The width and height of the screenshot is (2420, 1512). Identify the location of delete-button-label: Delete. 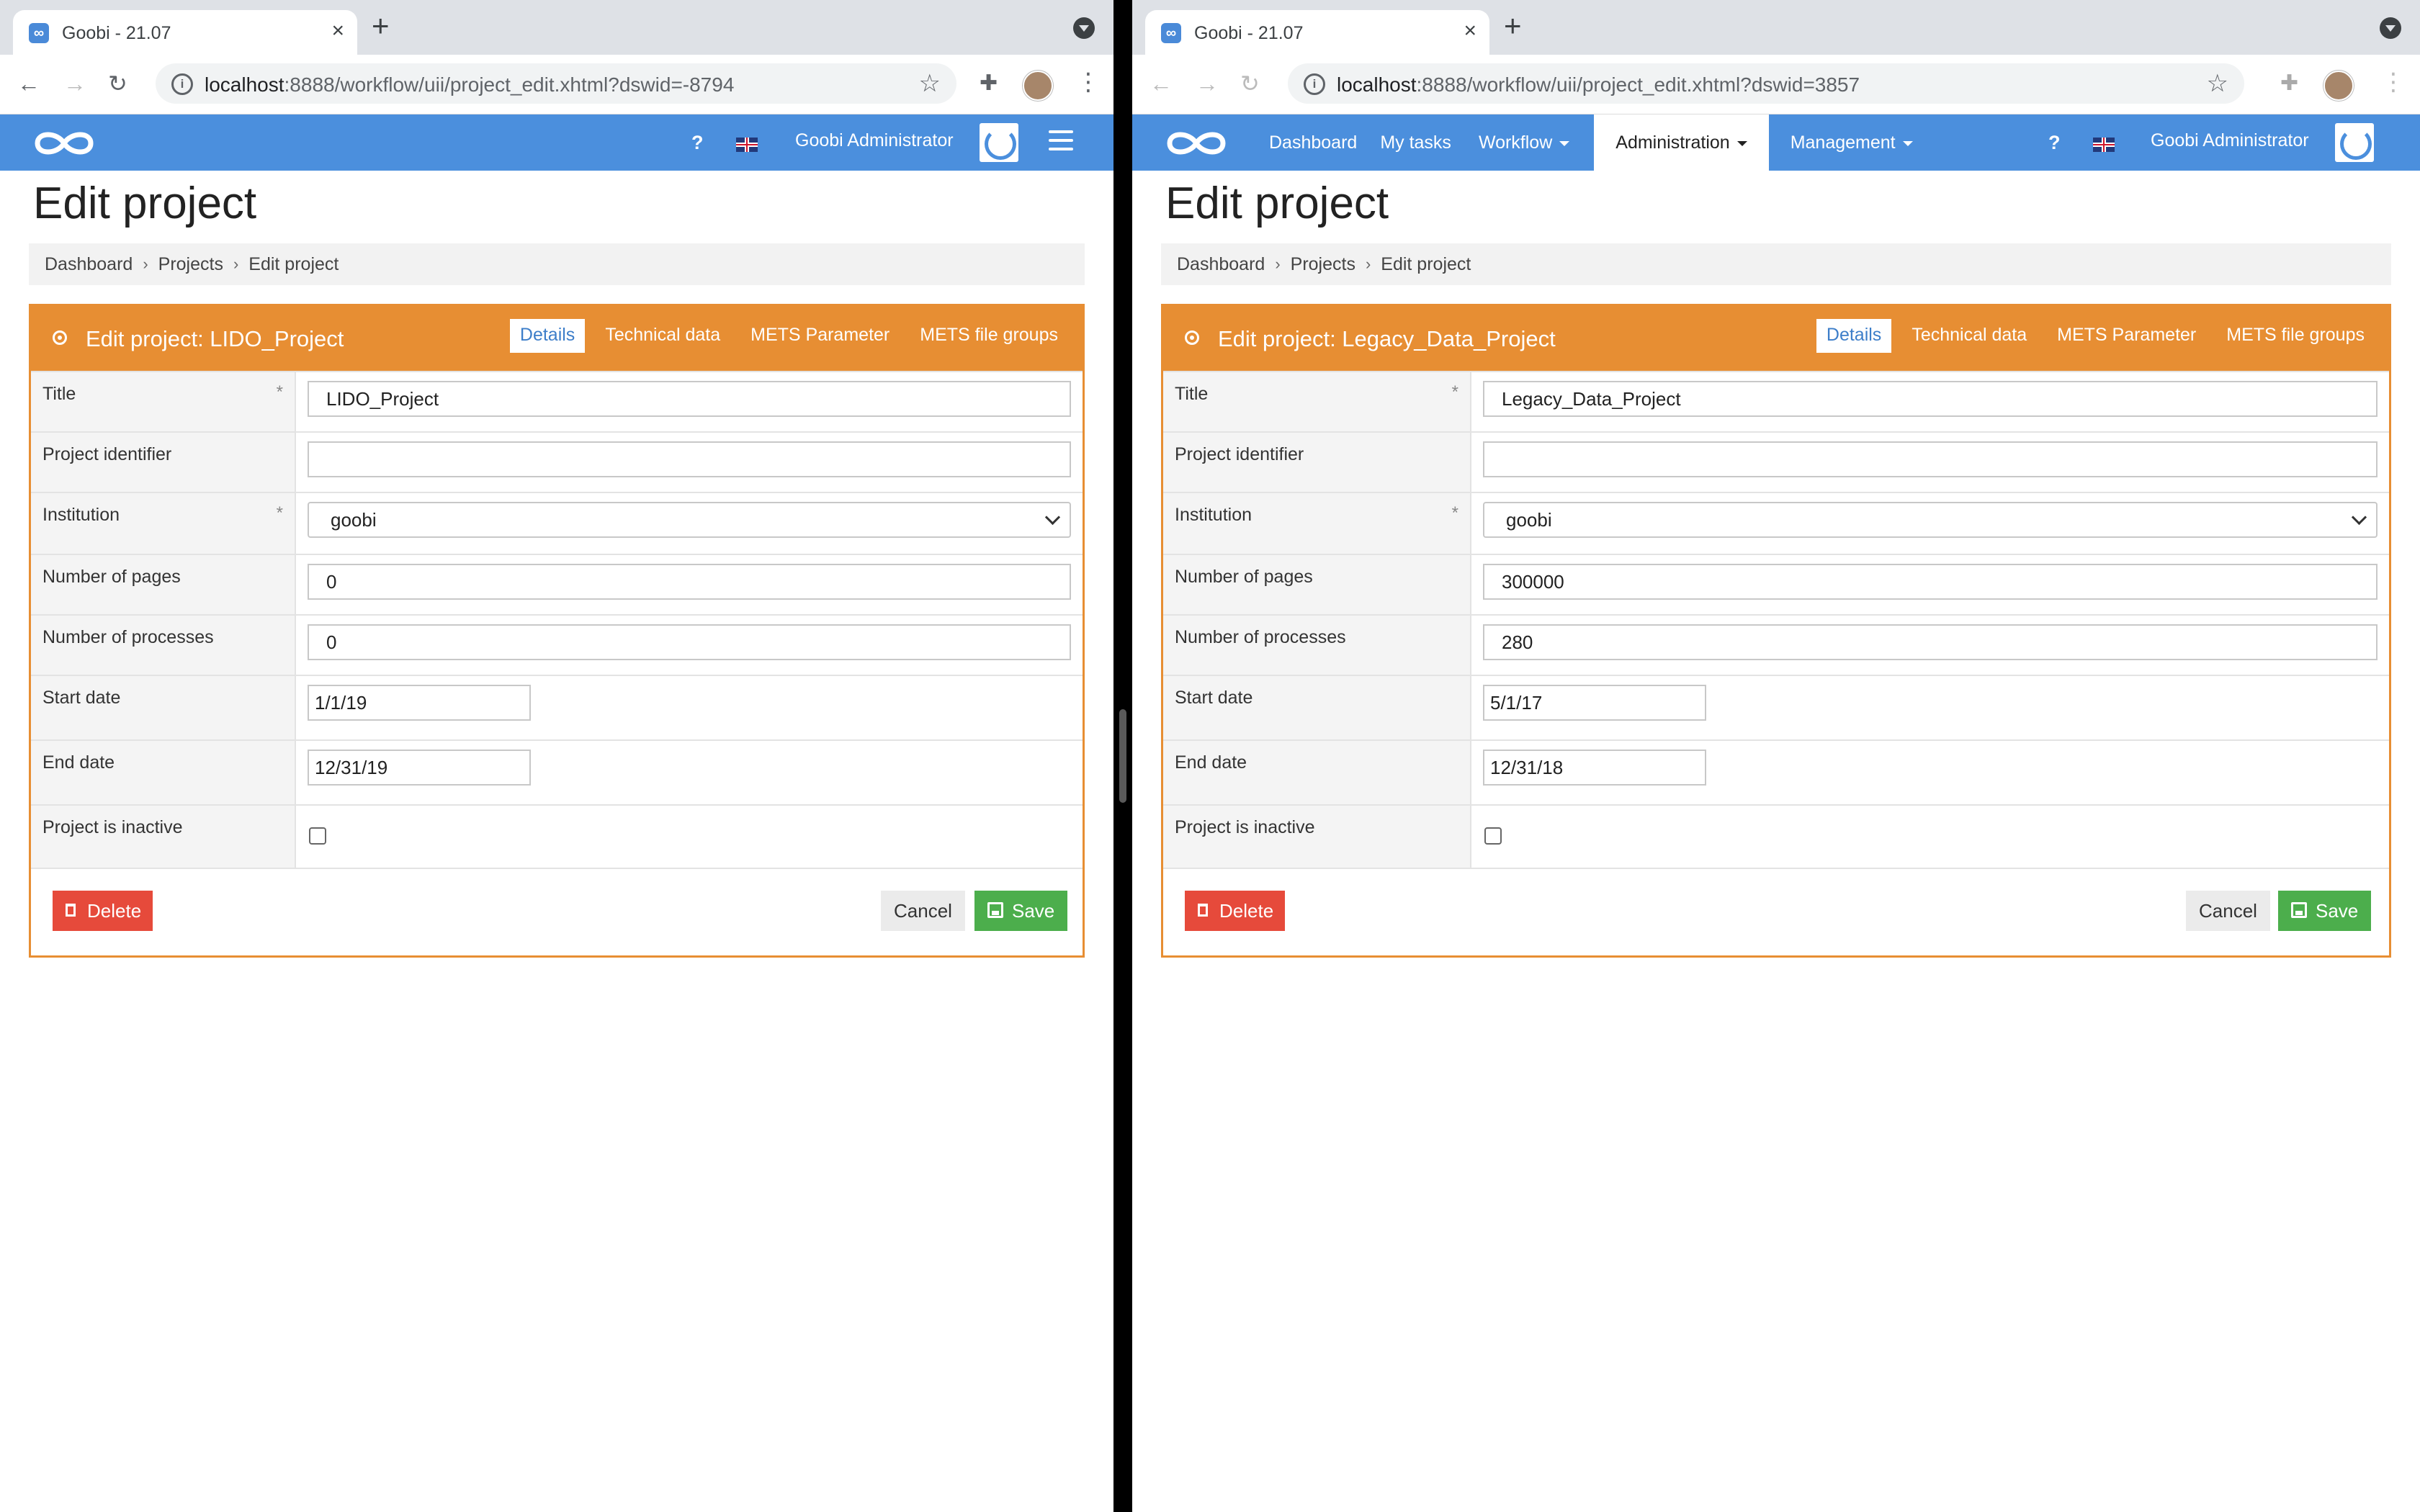
(1246, 911).